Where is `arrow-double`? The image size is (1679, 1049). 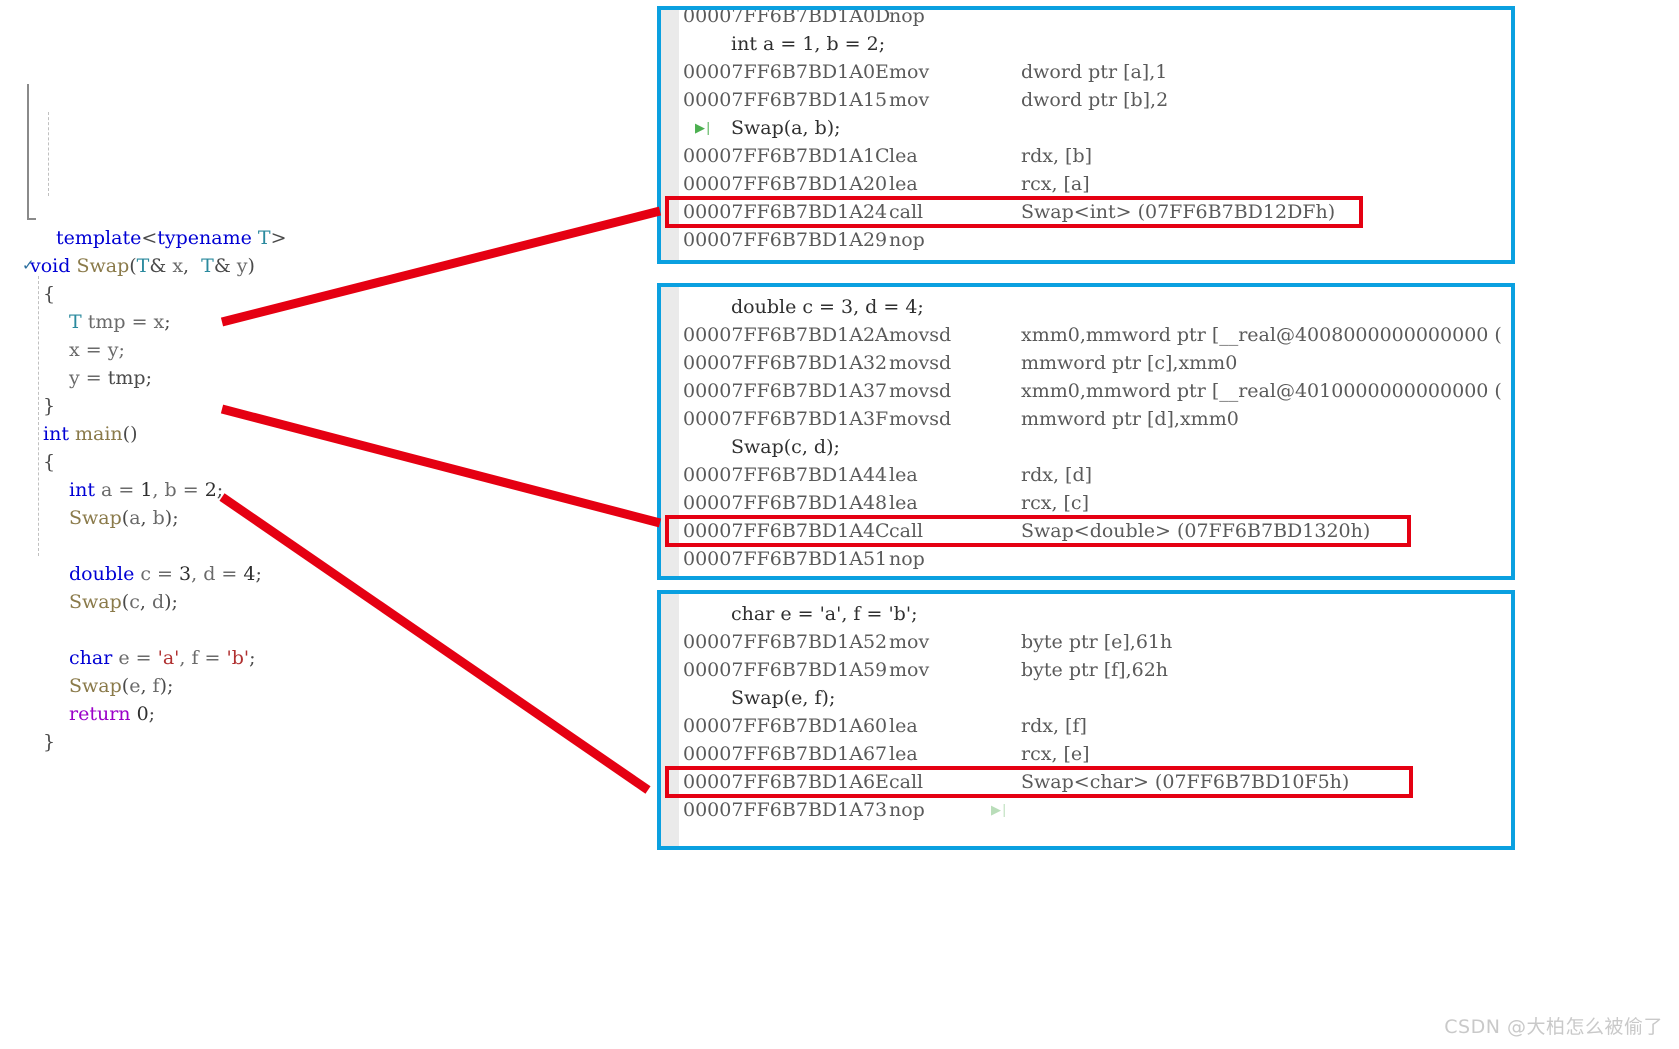
arrow-double is located at coordinates (441, 466).